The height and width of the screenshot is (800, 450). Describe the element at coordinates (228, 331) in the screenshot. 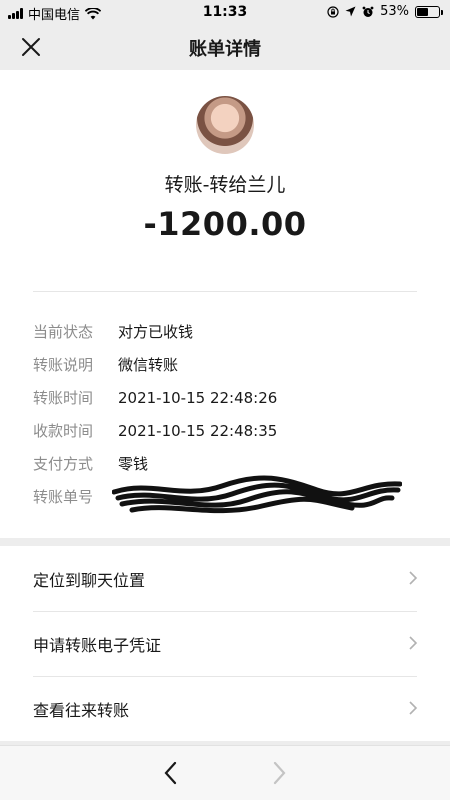

I see `detail-row-status: 当前状态 对方已收钱` at that location.